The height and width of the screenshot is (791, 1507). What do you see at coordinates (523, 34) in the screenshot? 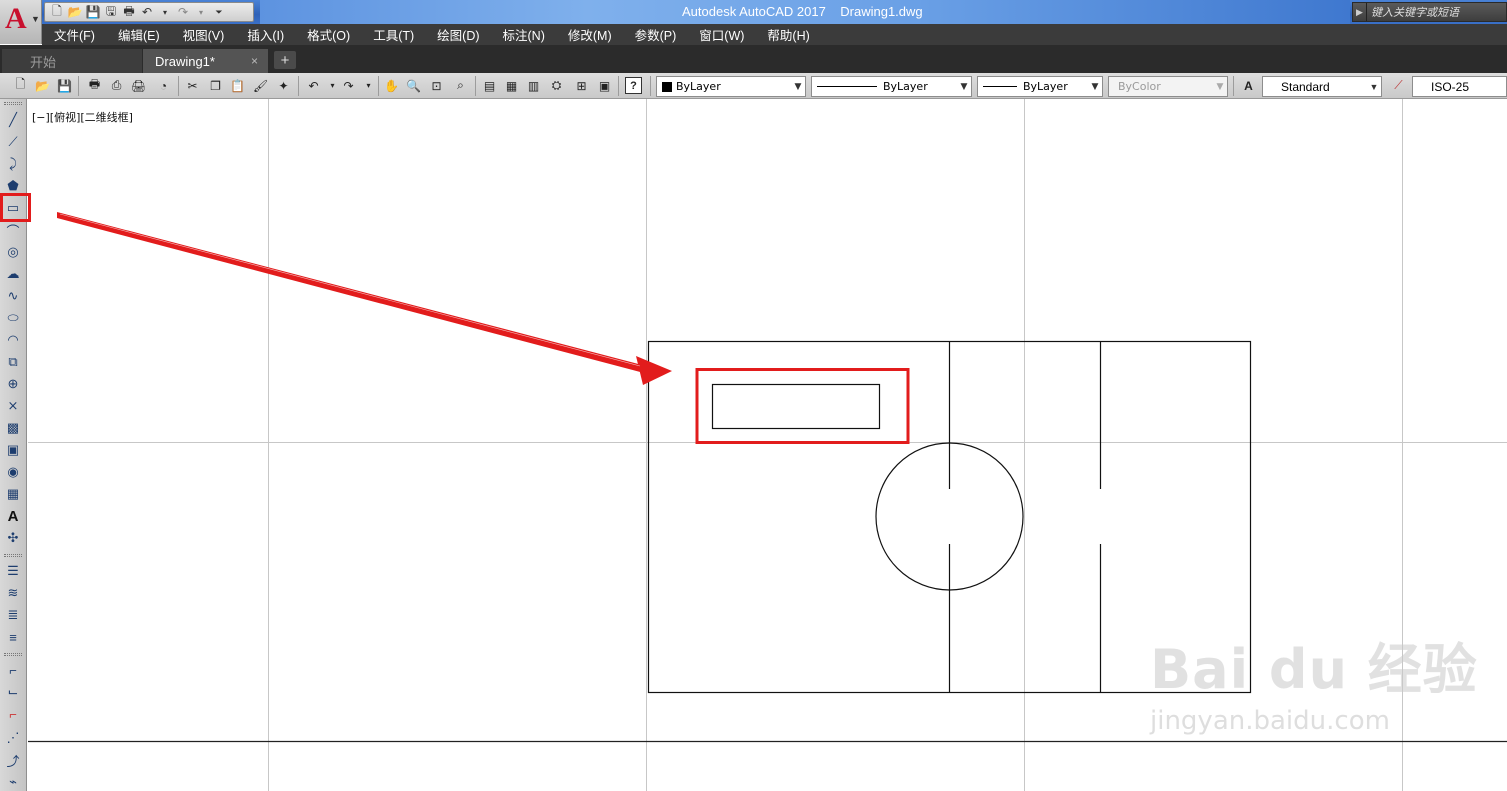
I see `menu-dimension: 标注(N)` at bounding box center [523, 34].